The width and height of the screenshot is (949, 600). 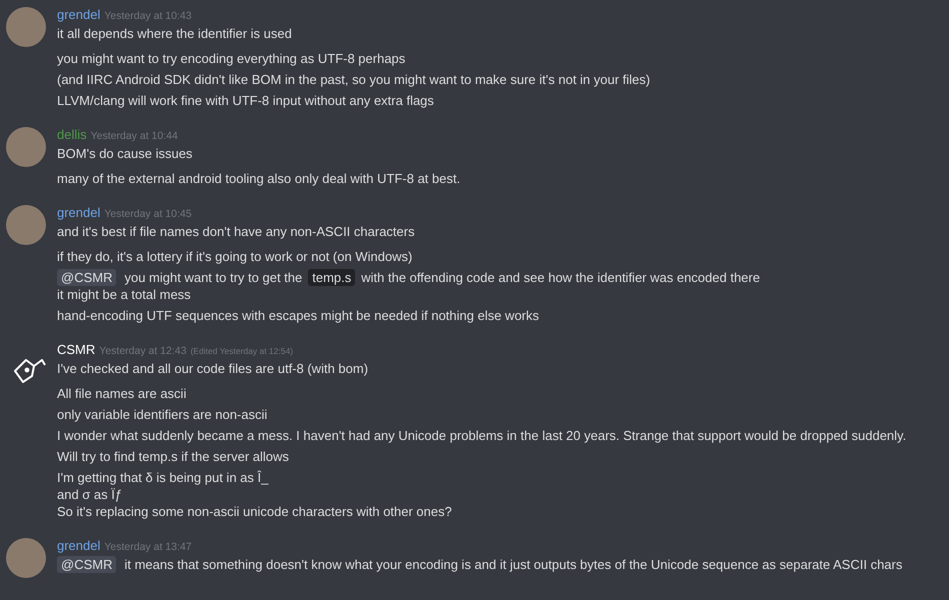 I want to click on message-text: LLVM/clang will work fine with UTF-8 input without any extra flags, so click(x=245, y=100).